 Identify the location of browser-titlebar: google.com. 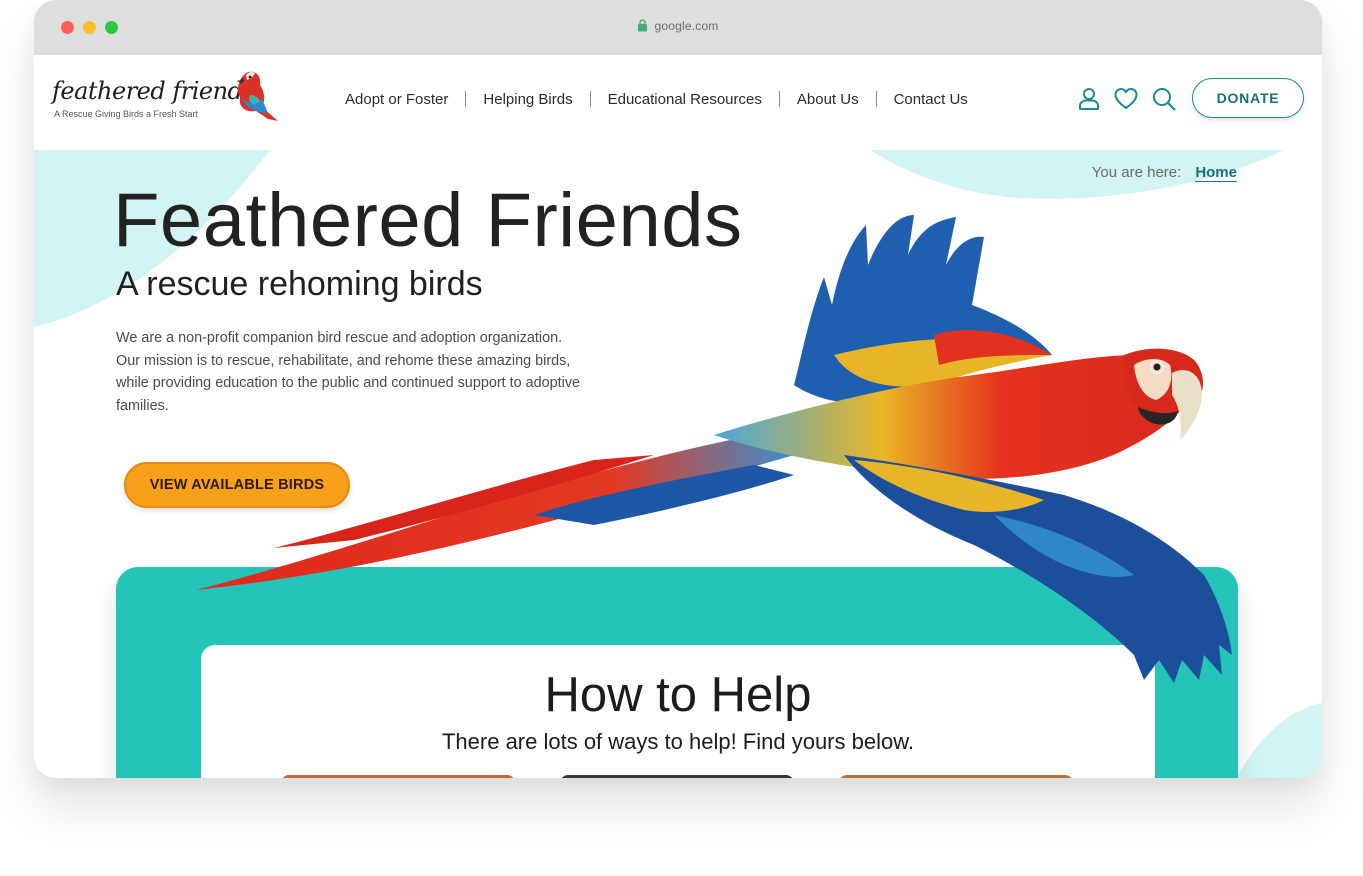
(678, 27).